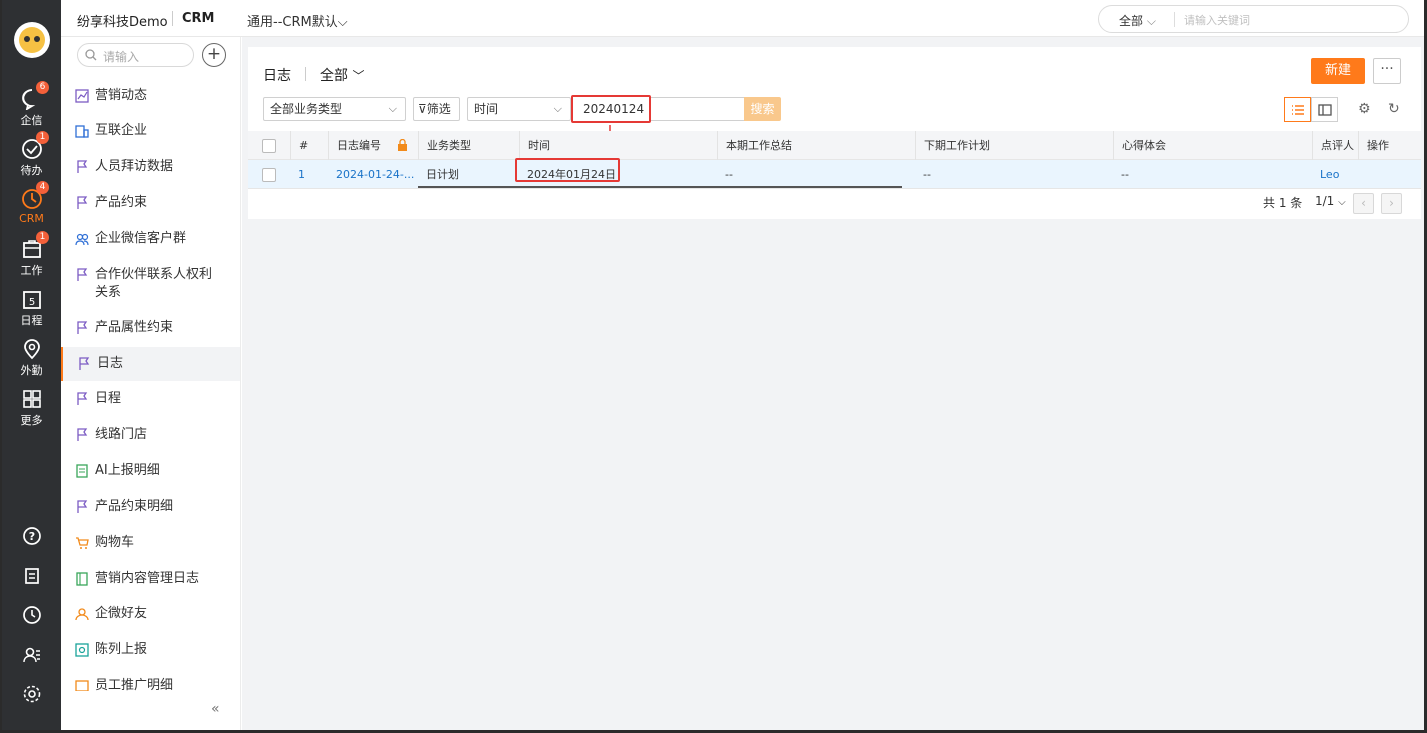 The width and height of the screenshot is (1427, 733). I want to click on row-index: 1, so click(301, 174).